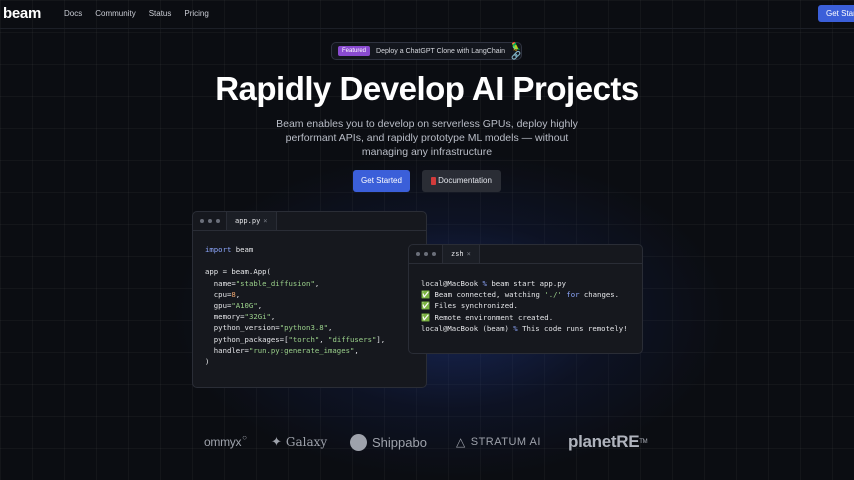 The height and width of the screenshot is (480, 854). What do you see at coordinates (223, 294) in the screenshot?
I see `code-line: cpu=8,` at bounding box center [223, 294].